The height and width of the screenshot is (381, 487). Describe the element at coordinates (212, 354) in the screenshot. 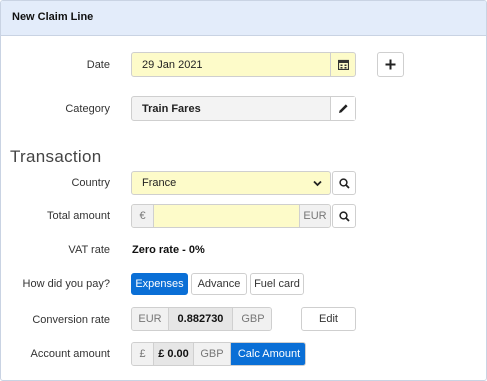

I see `account-currency: GBP` at that location.